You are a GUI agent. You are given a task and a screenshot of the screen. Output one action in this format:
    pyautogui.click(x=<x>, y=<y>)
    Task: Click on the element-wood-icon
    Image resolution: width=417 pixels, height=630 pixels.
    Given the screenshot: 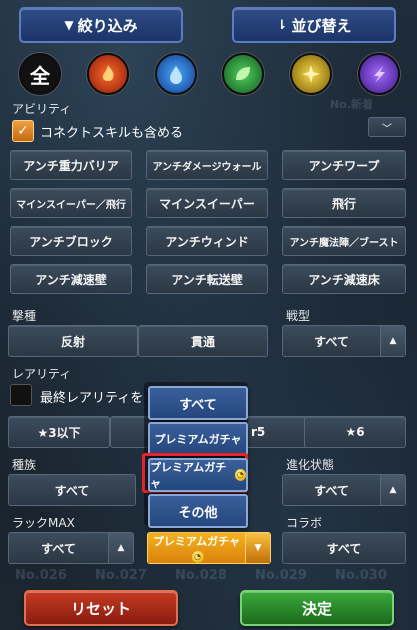 What is the action you would take?
    pyautogui.click(x=243, y=74)
    